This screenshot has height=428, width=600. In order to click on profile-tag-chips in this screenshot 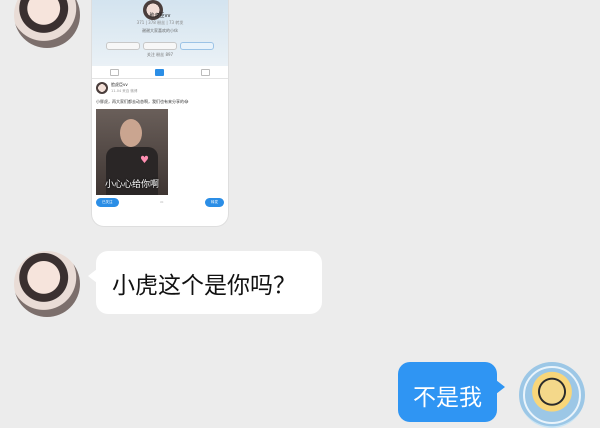, I will do `click(160, 46)`.